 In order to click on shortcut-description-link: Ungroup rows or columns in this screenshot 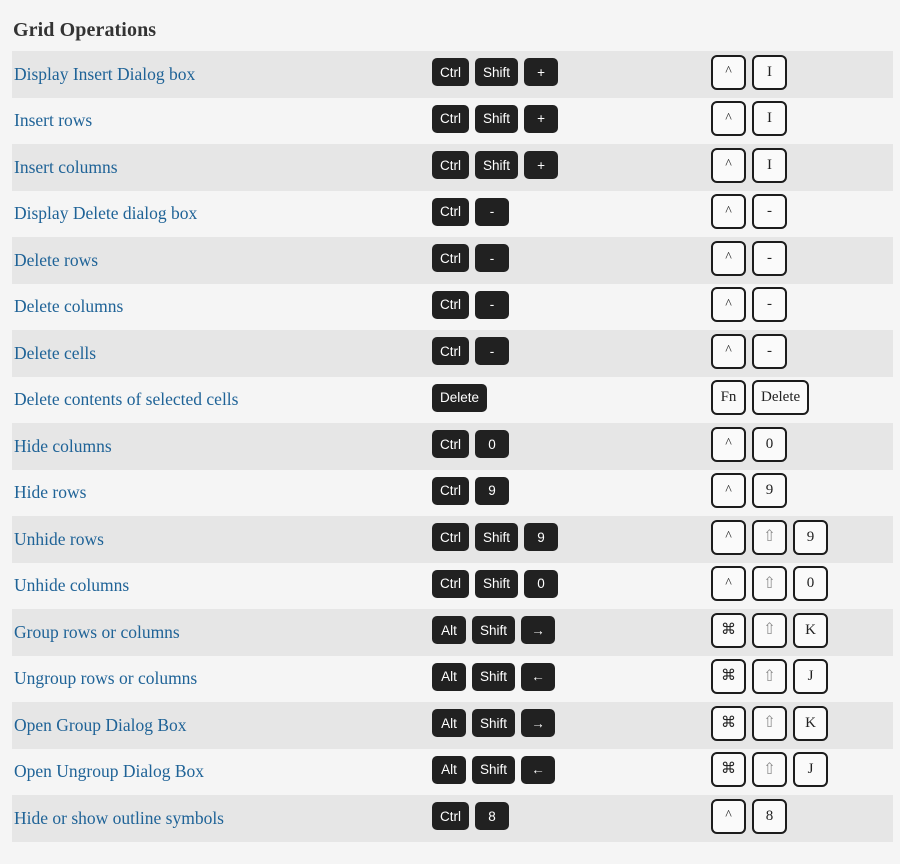, I will do `click(105, 678)`.